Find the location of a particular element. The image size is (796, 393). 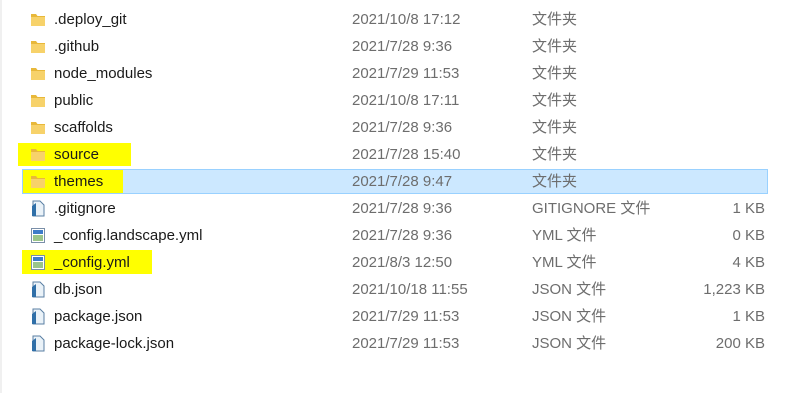

file-name: package-lock.json is located at coordinates (114, 343).